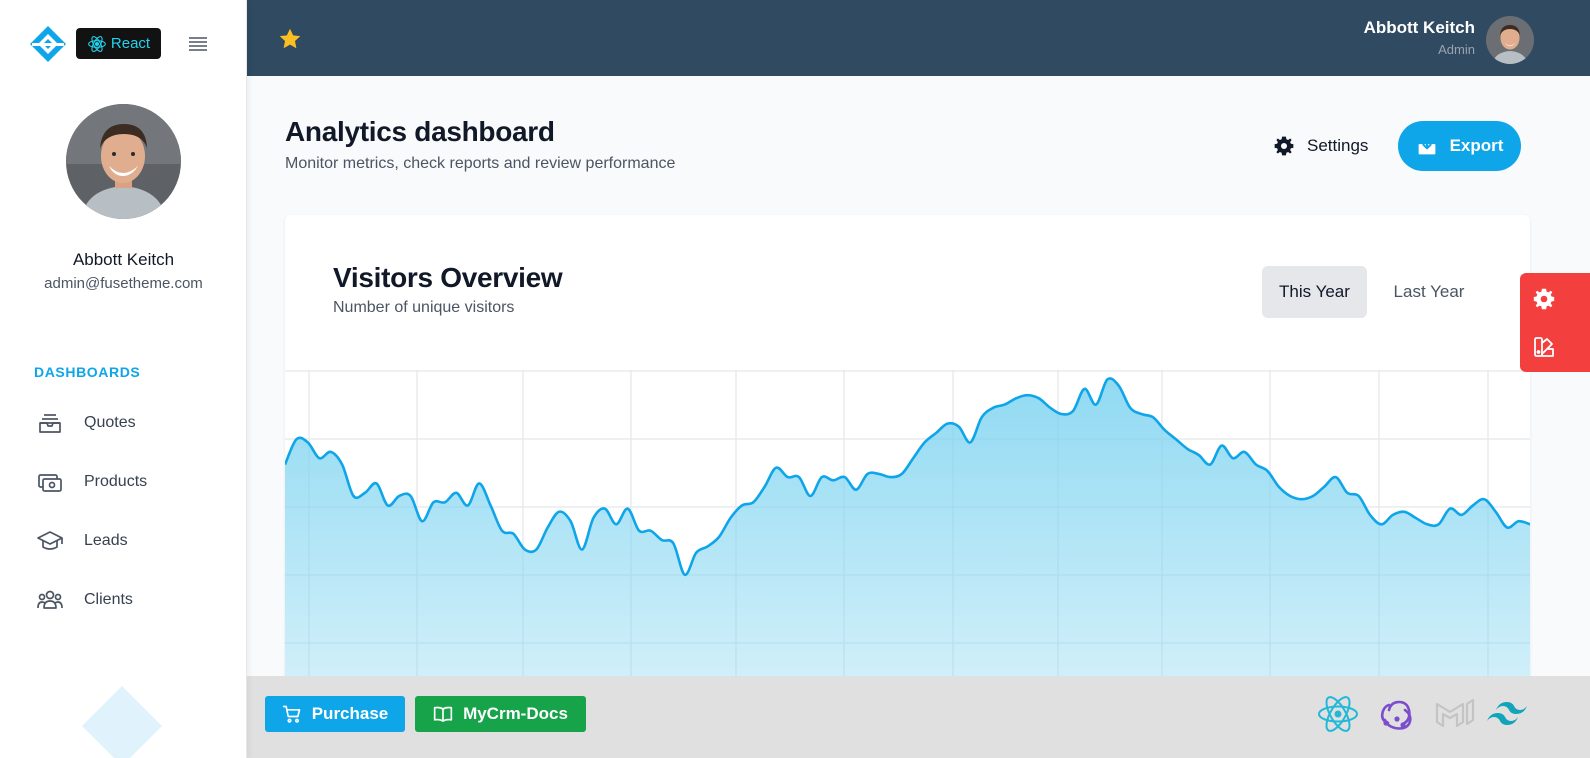 This screenshot has height=758, width=1590. What do you see at coordinates (87, 372) in the screenshot?
I see `nav-section-title: DASHBOARDS` at bounding box center [87, 372].